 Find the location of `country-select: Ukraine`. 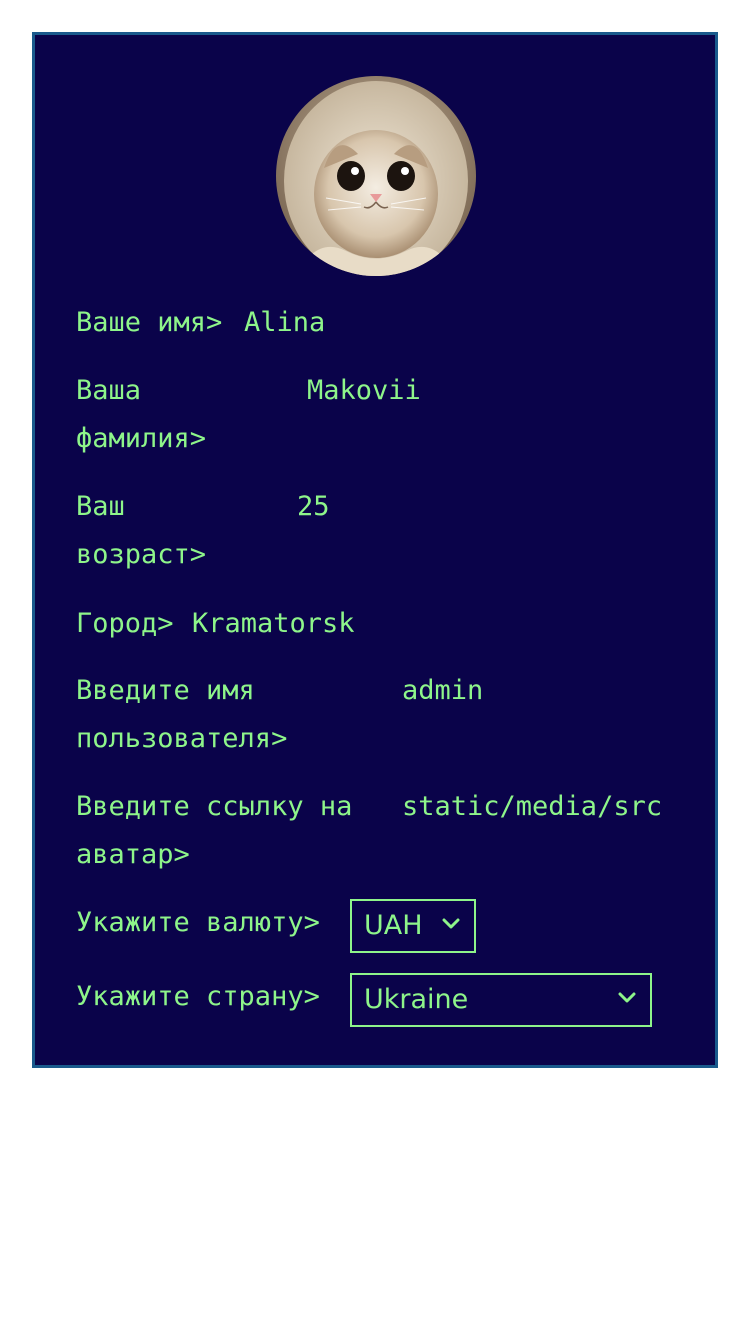

country-select: Ukraine is located at coordinates (501, 1000).